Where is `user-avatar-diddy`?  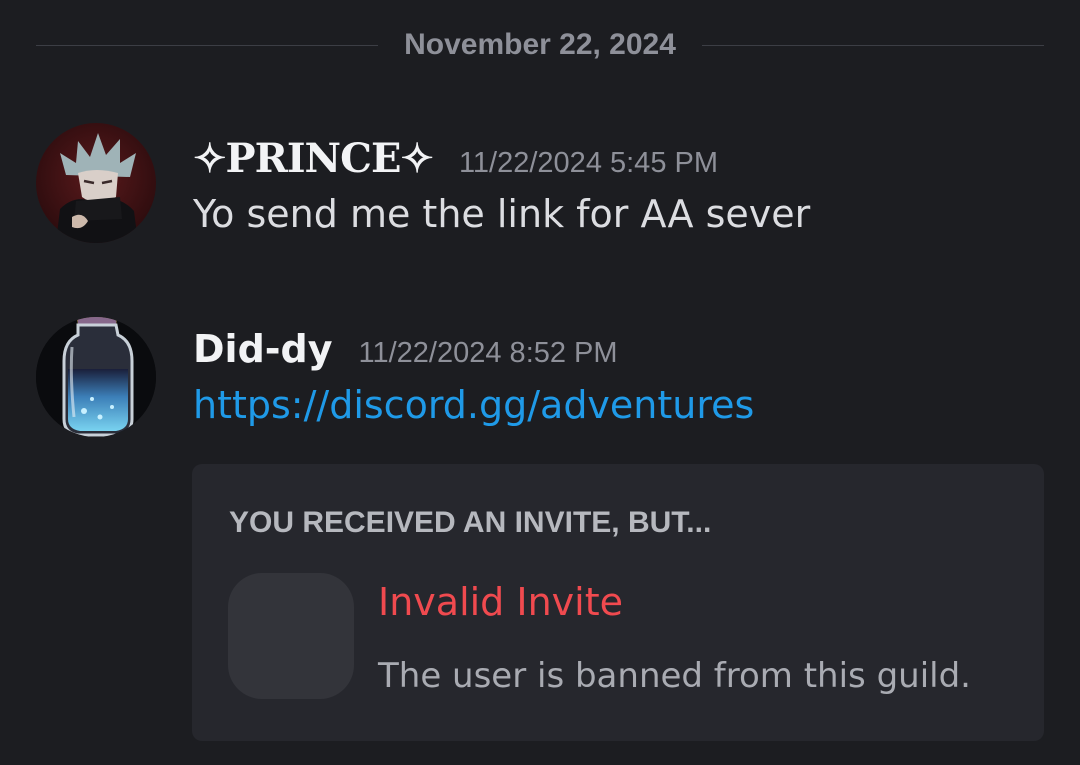 user-avatar-diddy is located at coordinates (96, 377).